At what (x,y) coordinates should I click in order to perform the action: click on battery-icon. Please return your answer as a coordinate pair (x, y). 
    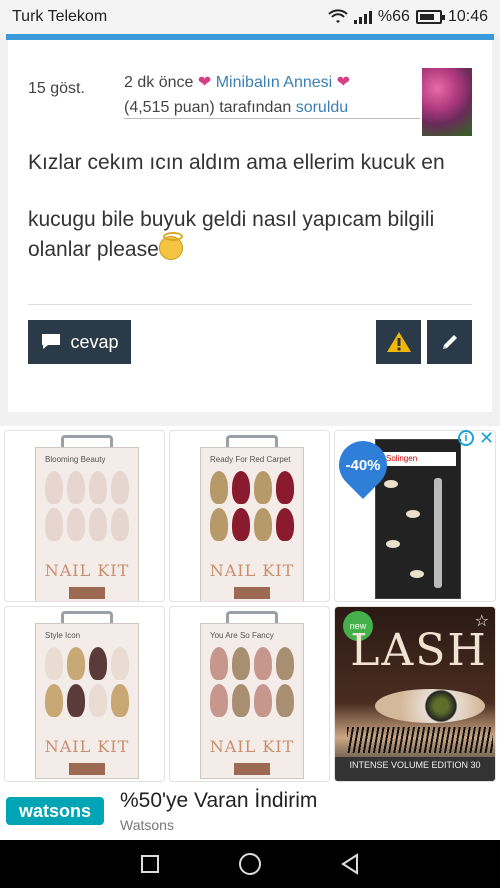
    Looking at the image, I should click on (430, 17).